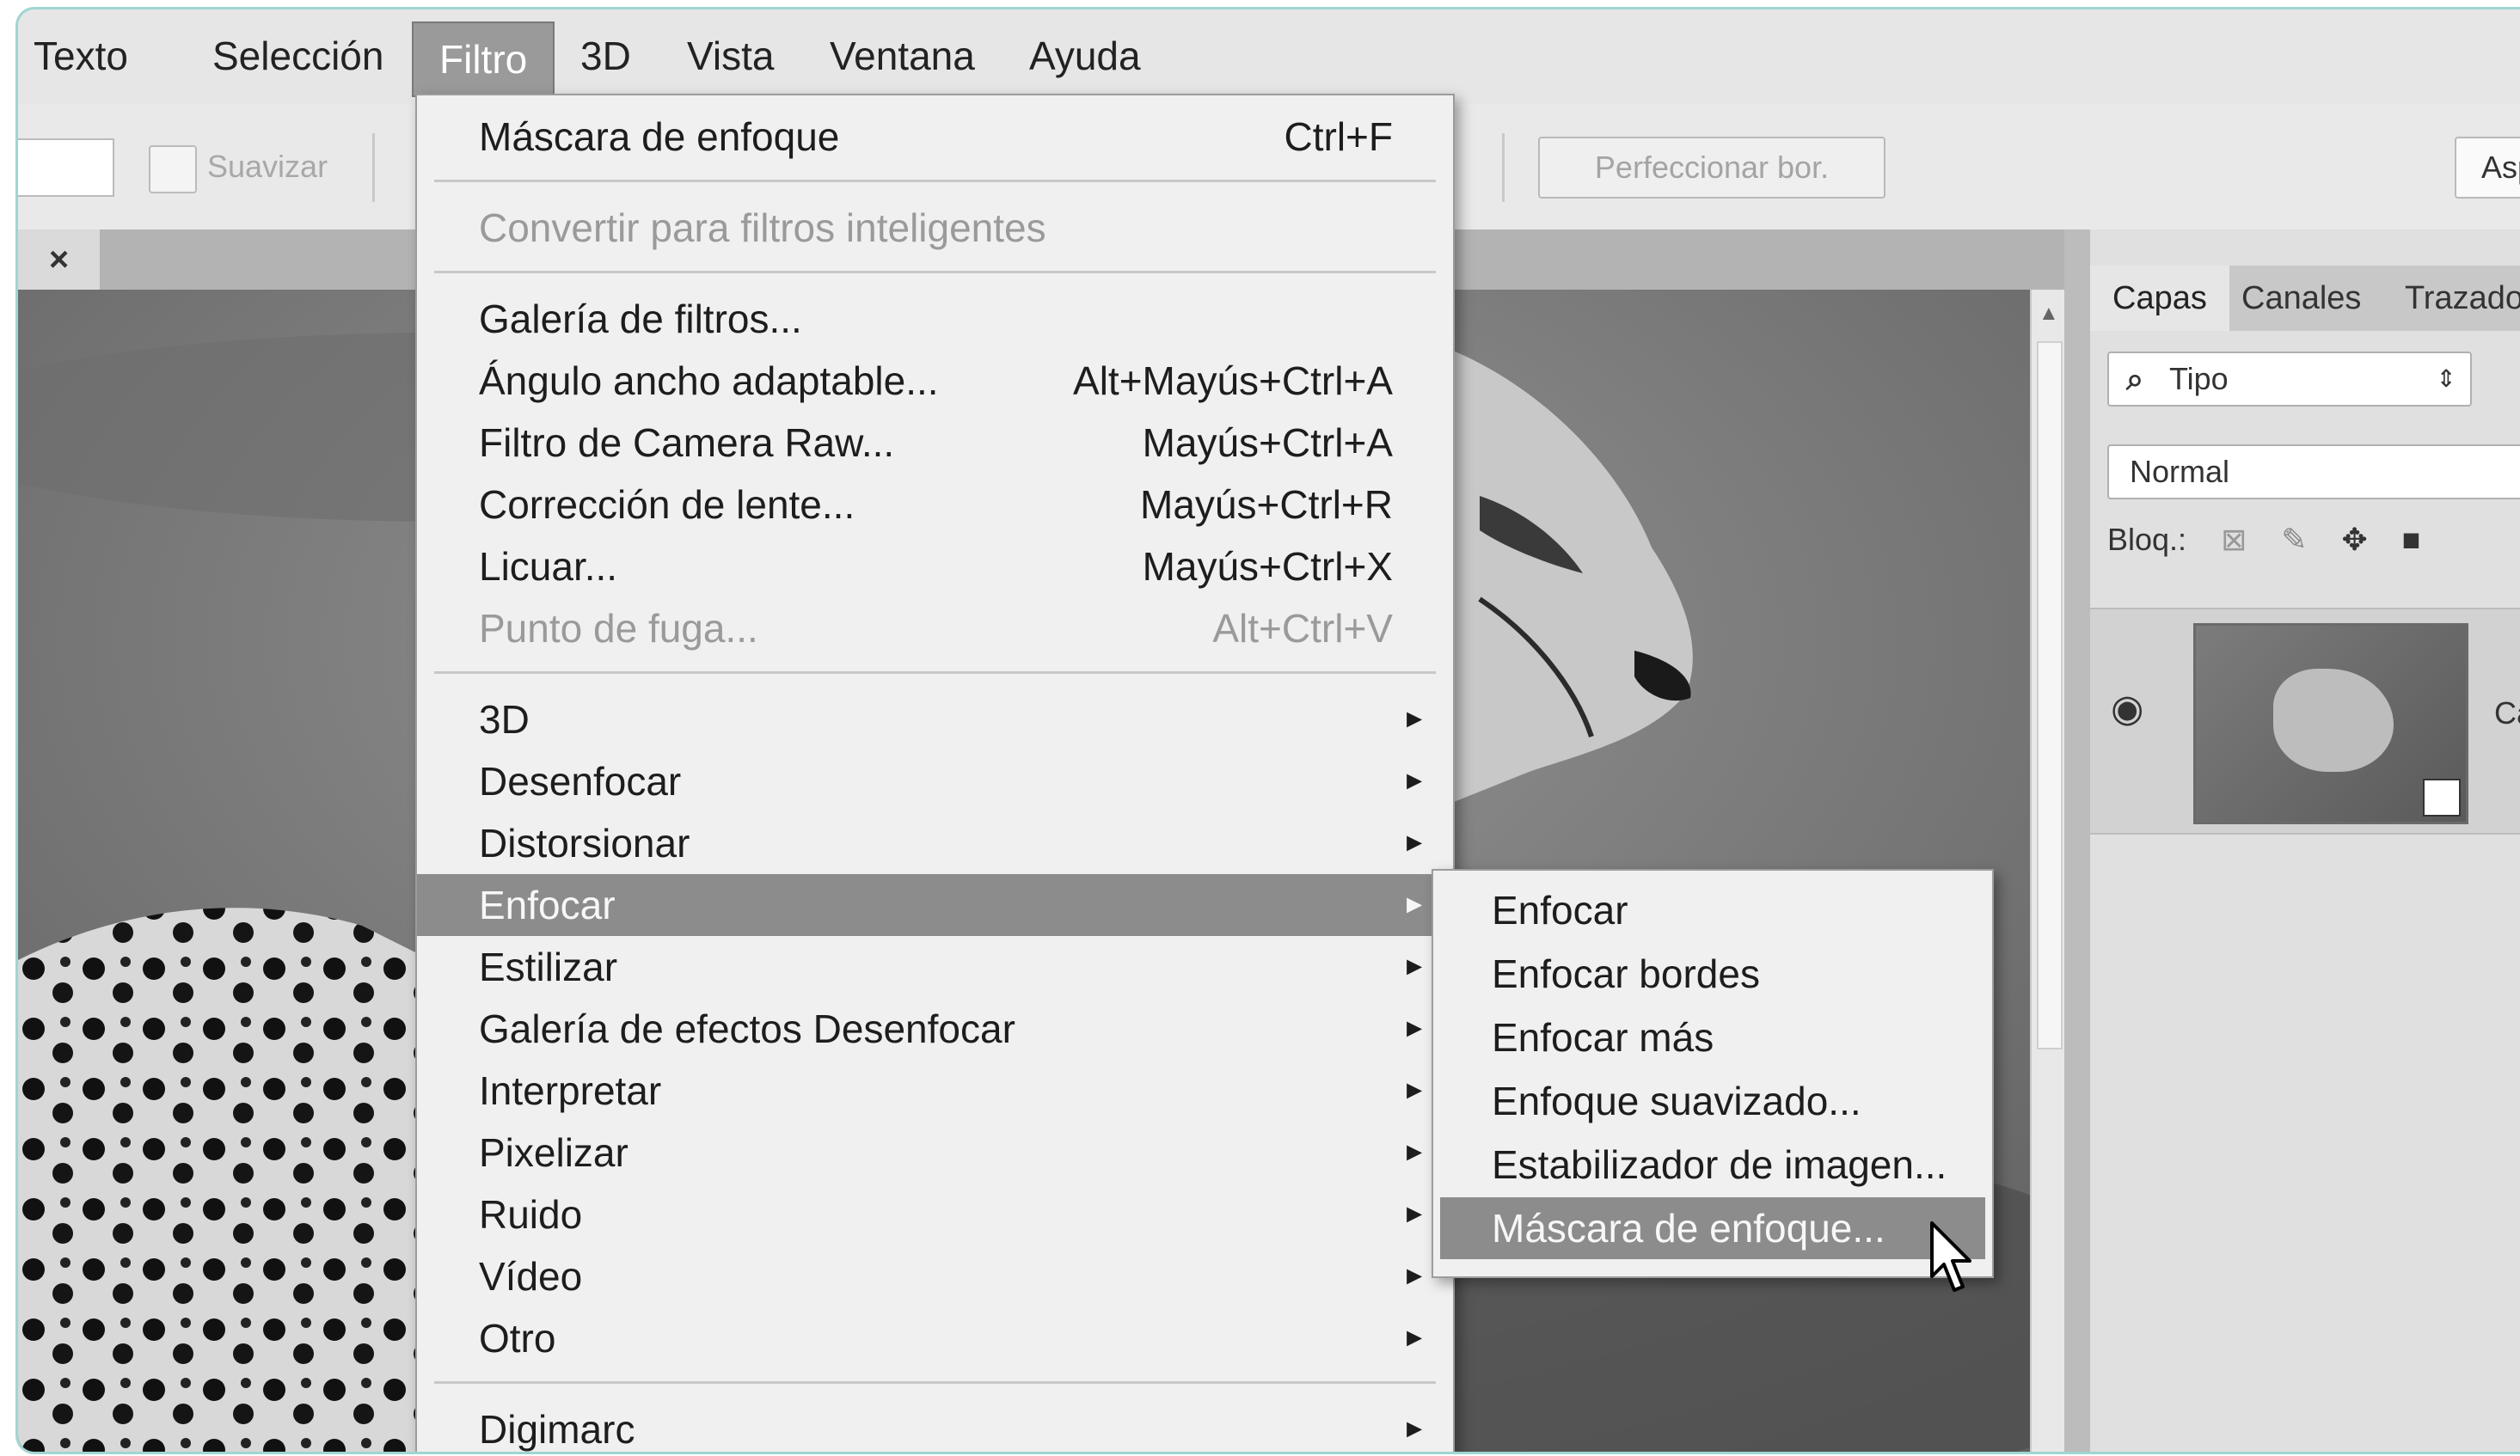 The width and height of the screenshot is (2520, 1456). Describe the element at coordinates (2127, 709) in the screenshot. I see `eye-visibility-icon: ◉` at that location.